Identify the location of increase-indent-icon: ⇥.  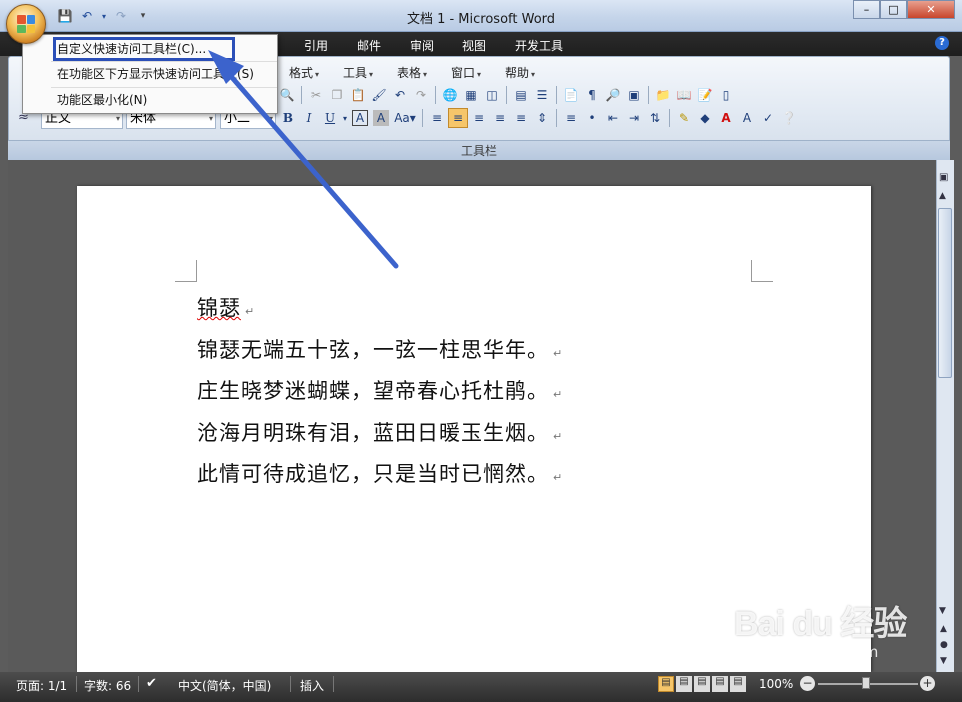
(634, 118).